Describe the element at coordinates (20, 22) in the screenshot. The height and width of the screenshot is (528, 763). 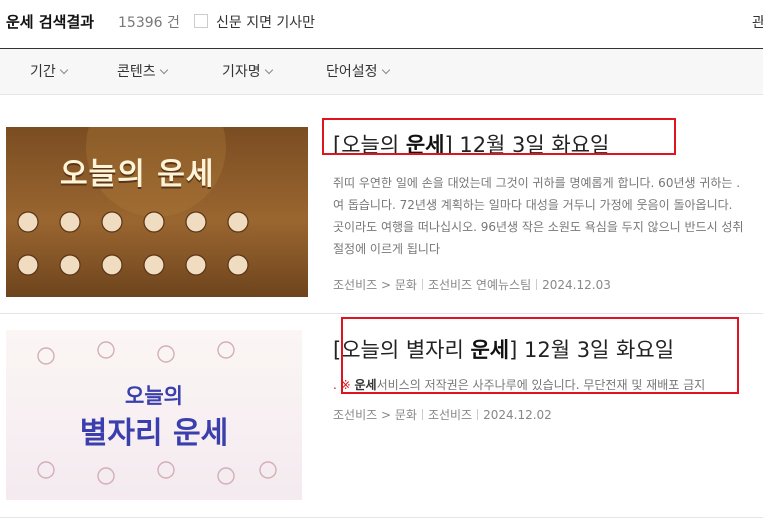
I see `search-keyword: 운세` at that location.